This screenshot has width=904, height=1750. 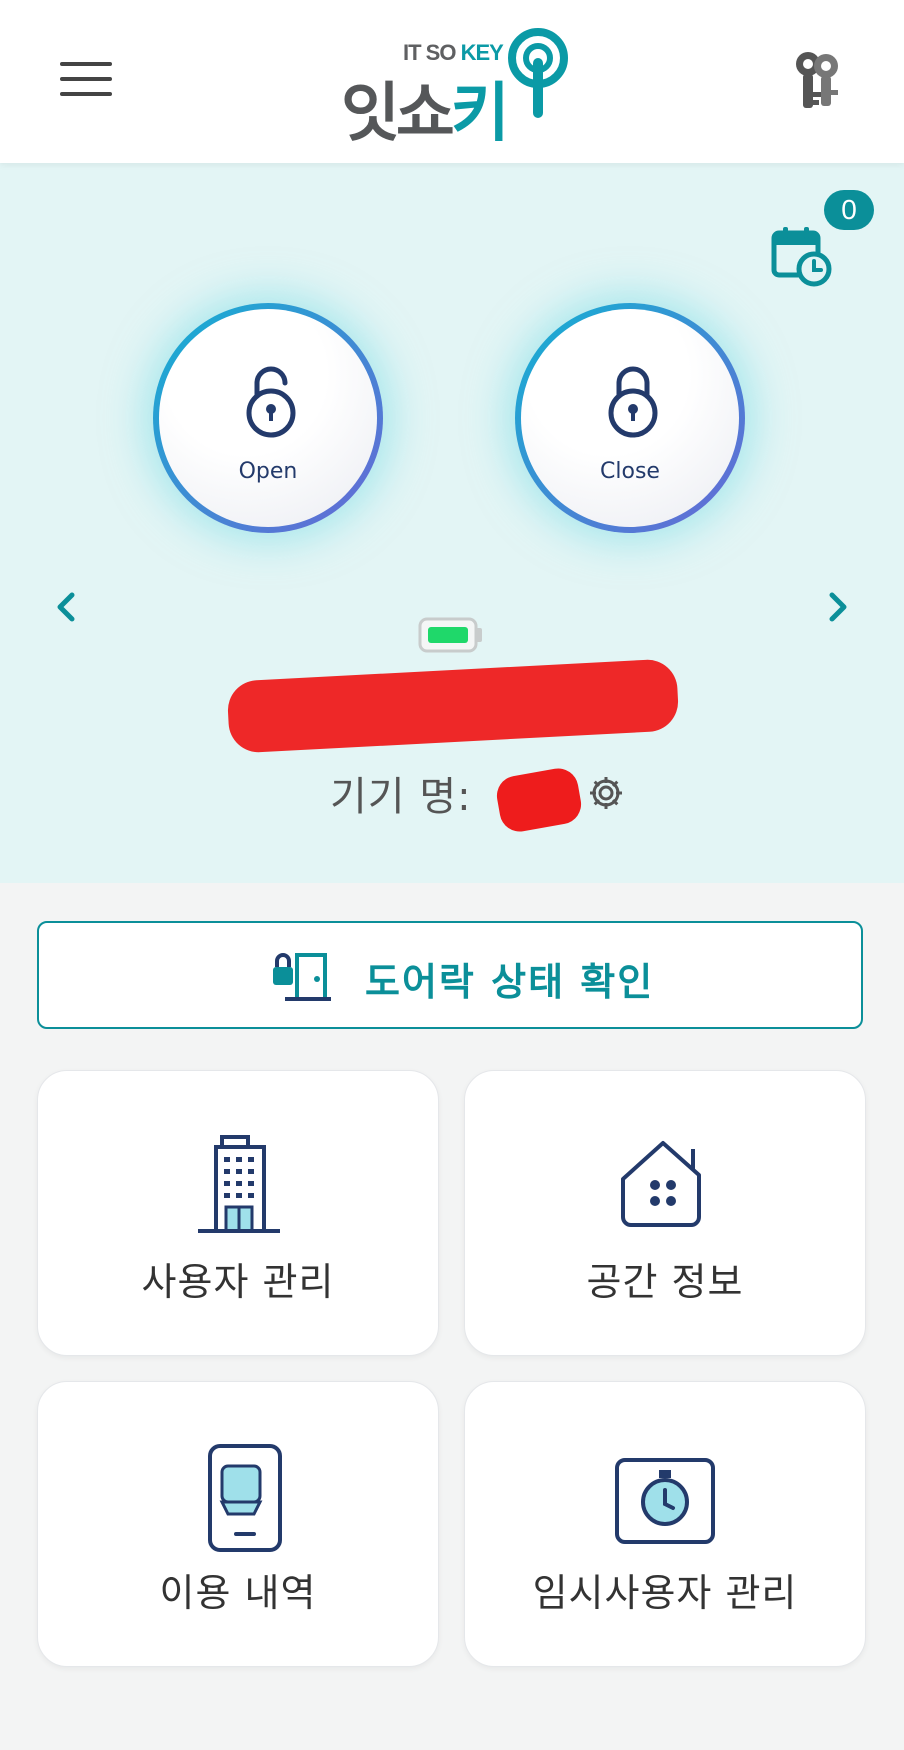 I want to click on logo-main-text: 잇쇼키, so click(x=425, y=114).